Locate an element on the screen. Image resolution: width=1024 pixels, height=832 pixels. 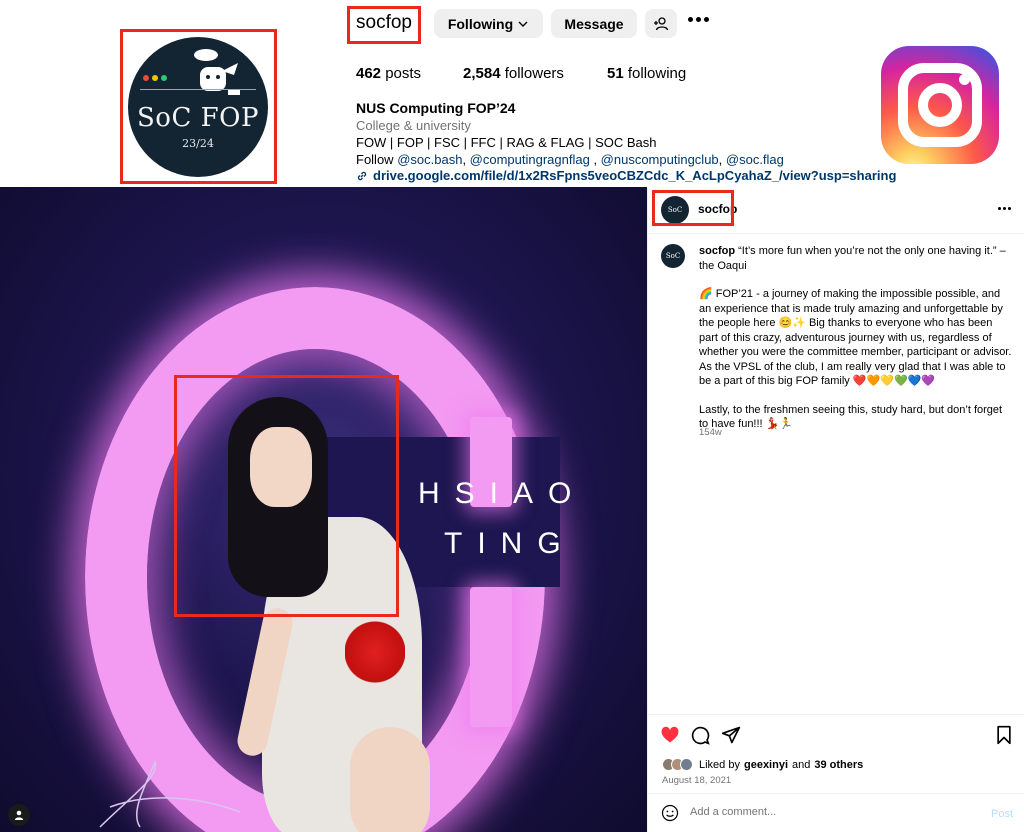
tagged-user-icon is located at coordinates (19, 815).